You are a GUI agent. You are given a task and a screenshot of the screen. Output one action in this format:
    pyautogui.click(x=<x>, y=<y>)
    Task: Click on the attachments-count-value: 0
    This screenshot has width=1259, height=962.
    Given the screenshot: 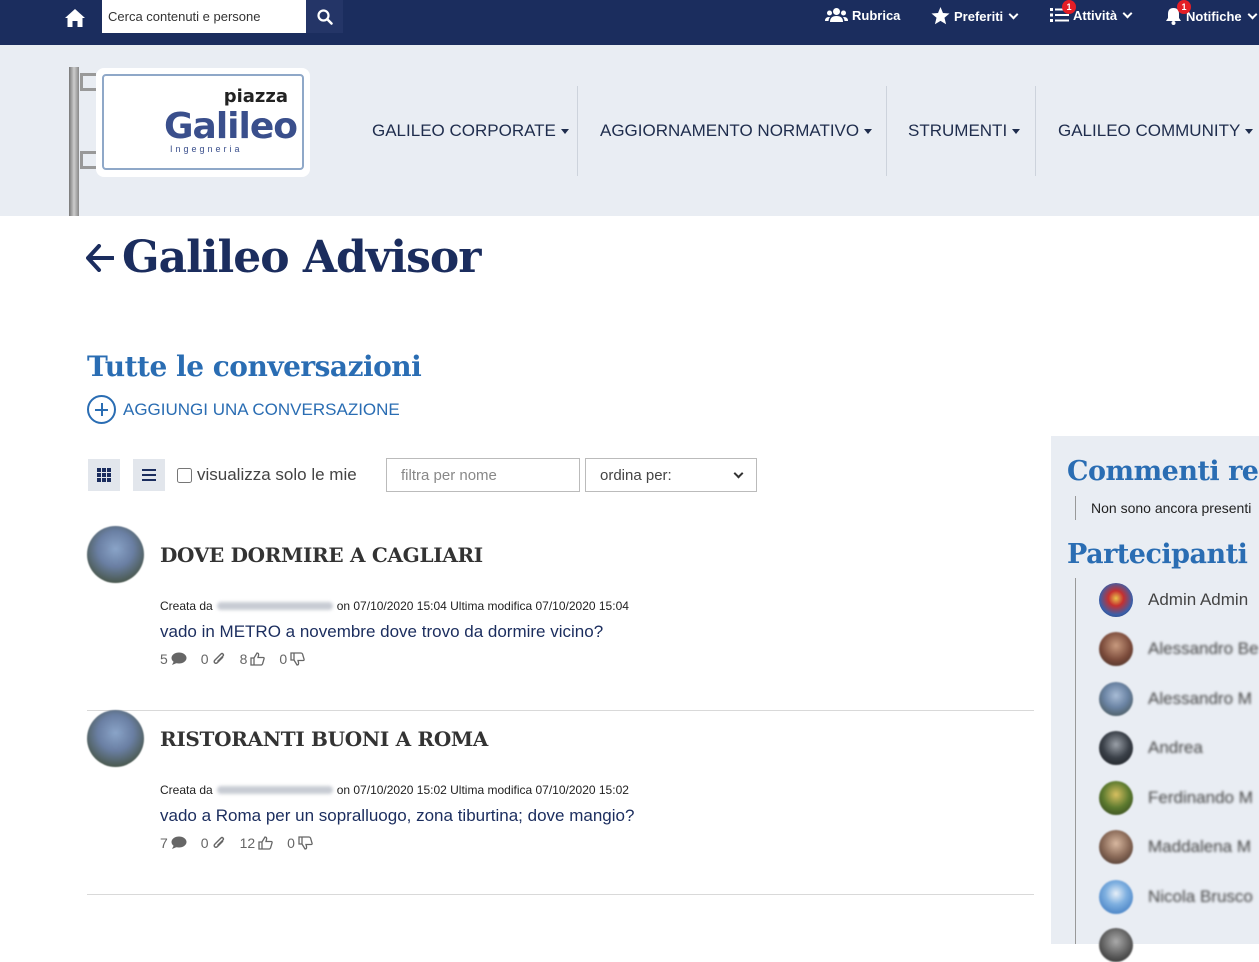 What is the action you would take?
    pyautogui.click(x=204, y=843)
    